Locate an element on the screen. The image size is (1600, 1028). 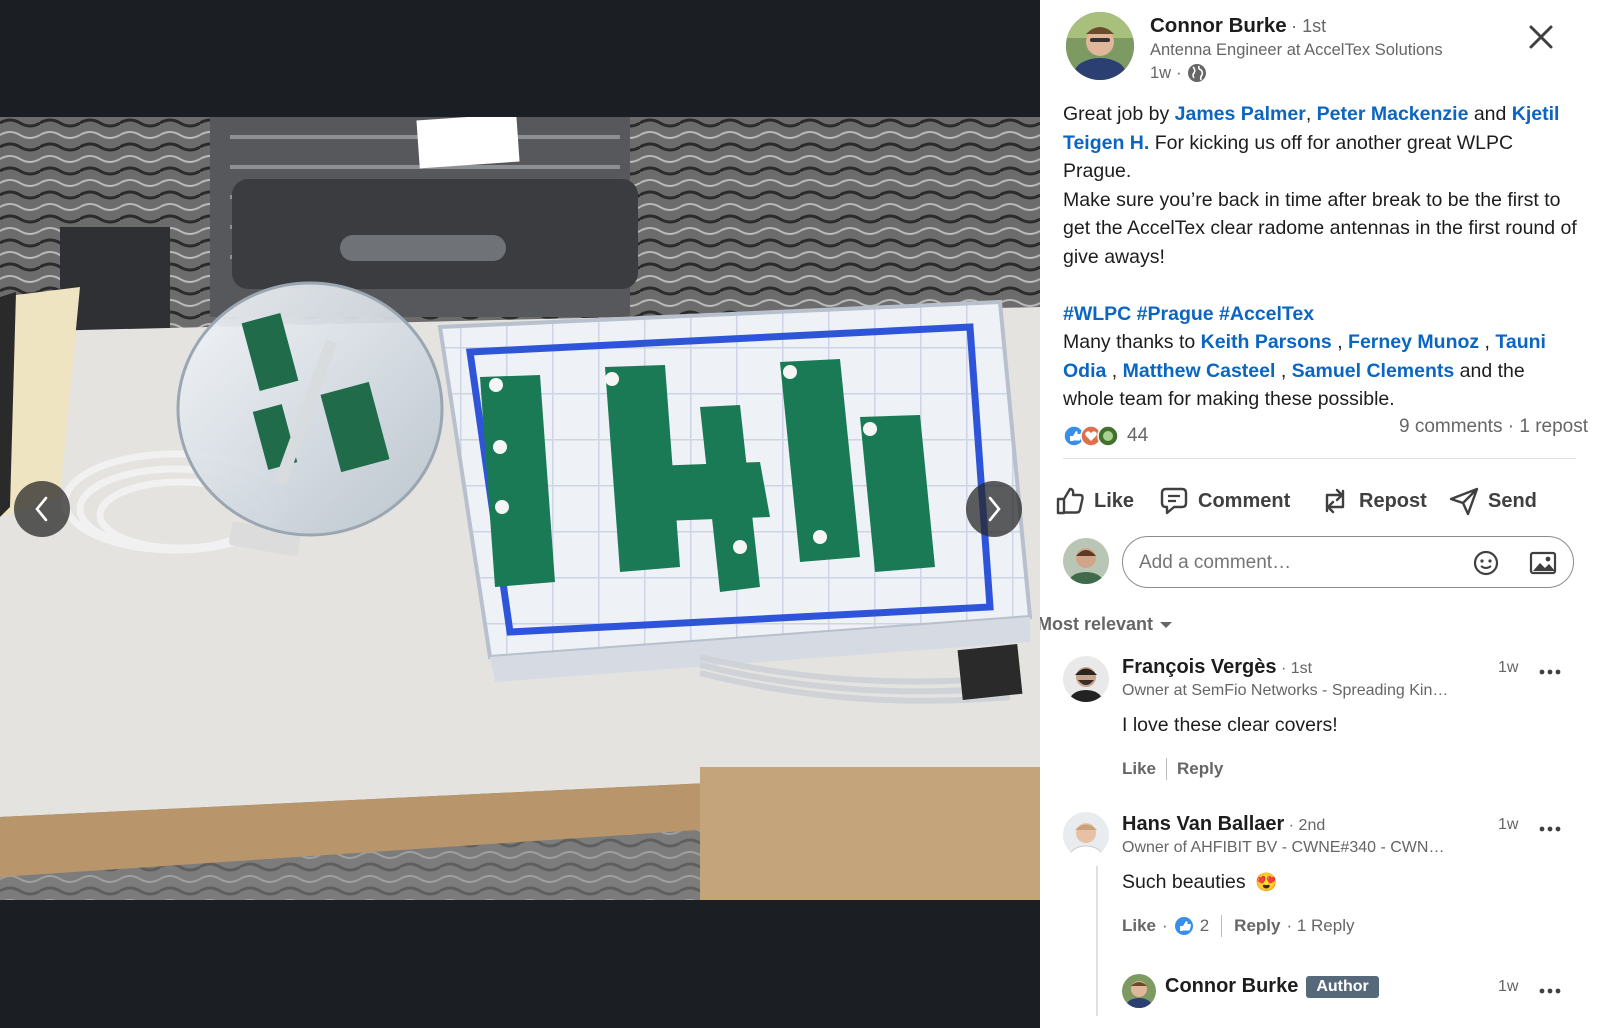
caret-down-icon is located at coordinates (1166, 624).